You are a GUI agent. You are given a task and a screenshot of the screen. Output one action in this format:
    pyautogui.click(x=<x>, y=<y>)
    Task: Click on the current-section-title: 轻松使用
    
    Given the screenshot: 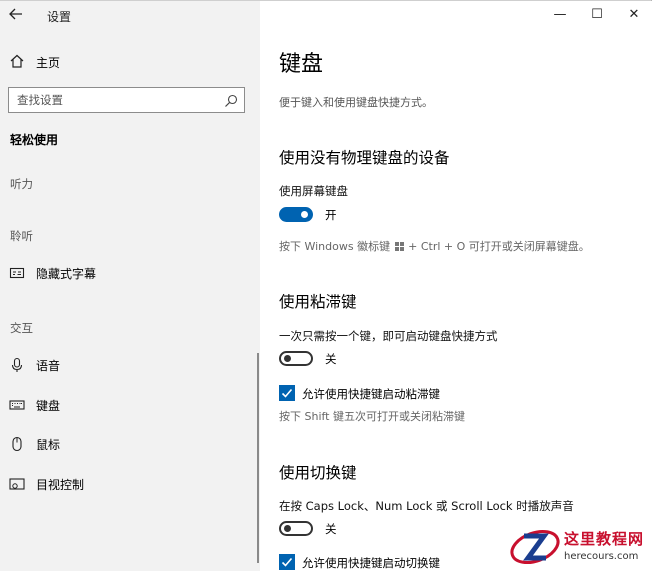 What is the action you would take?
    pyautogui.click(x=34, y=140)
    